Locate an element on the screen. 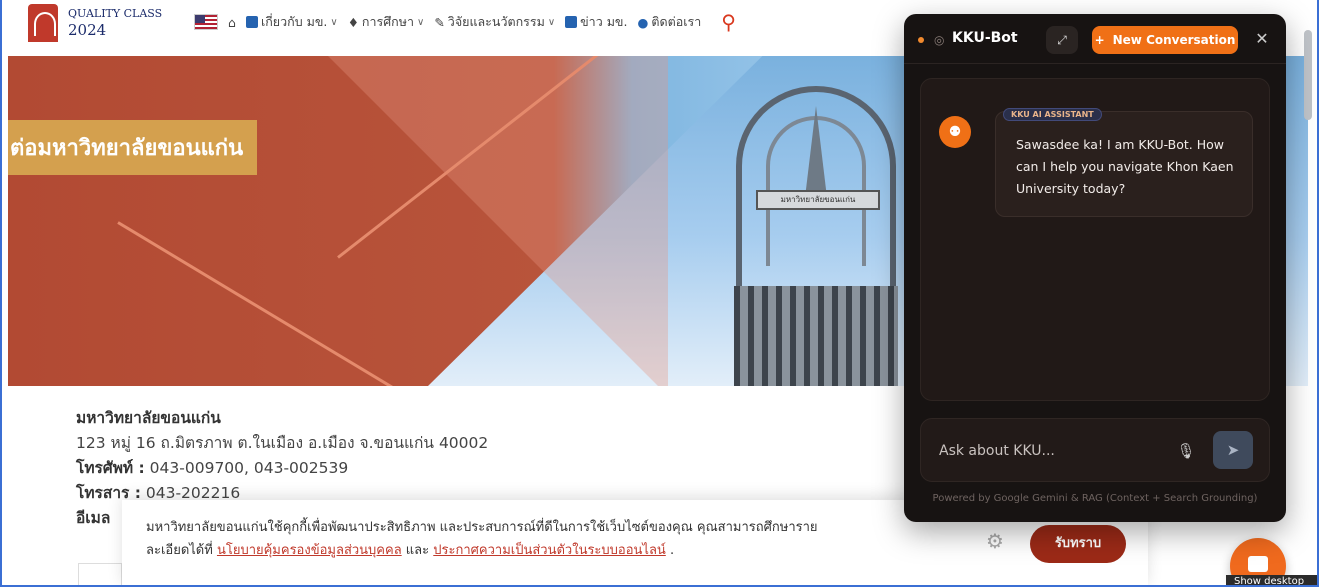 Image resolution: width=1319 pixels, height=587 pixels. cookie-text-end: . is located at coordinates (670, 550).